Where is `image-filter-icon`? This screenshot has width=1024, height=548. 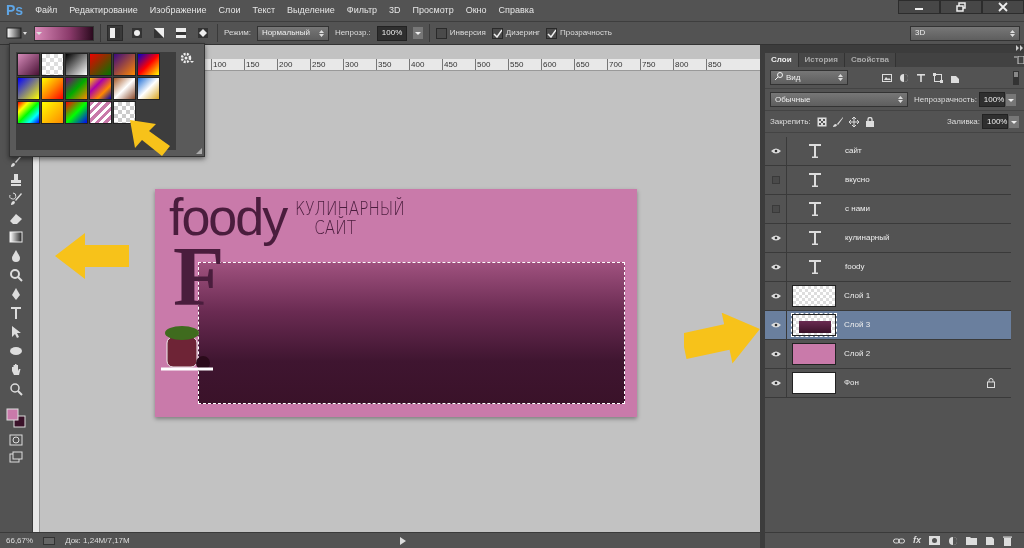 image-filter-icon is located at coordinates (887, 77).